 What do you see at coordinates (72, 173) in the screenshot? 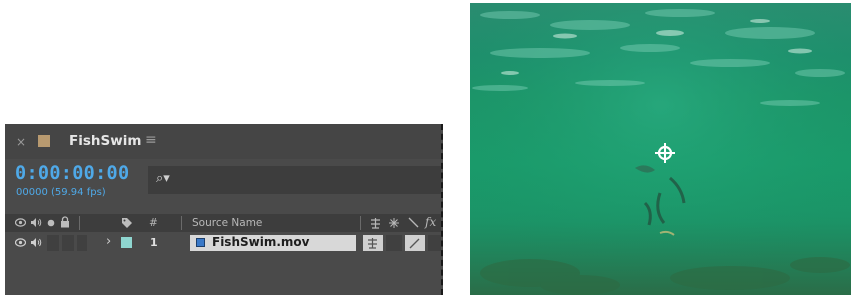
I see `current-time-display: 0:00:00:00` at bounding box center [72, 173].